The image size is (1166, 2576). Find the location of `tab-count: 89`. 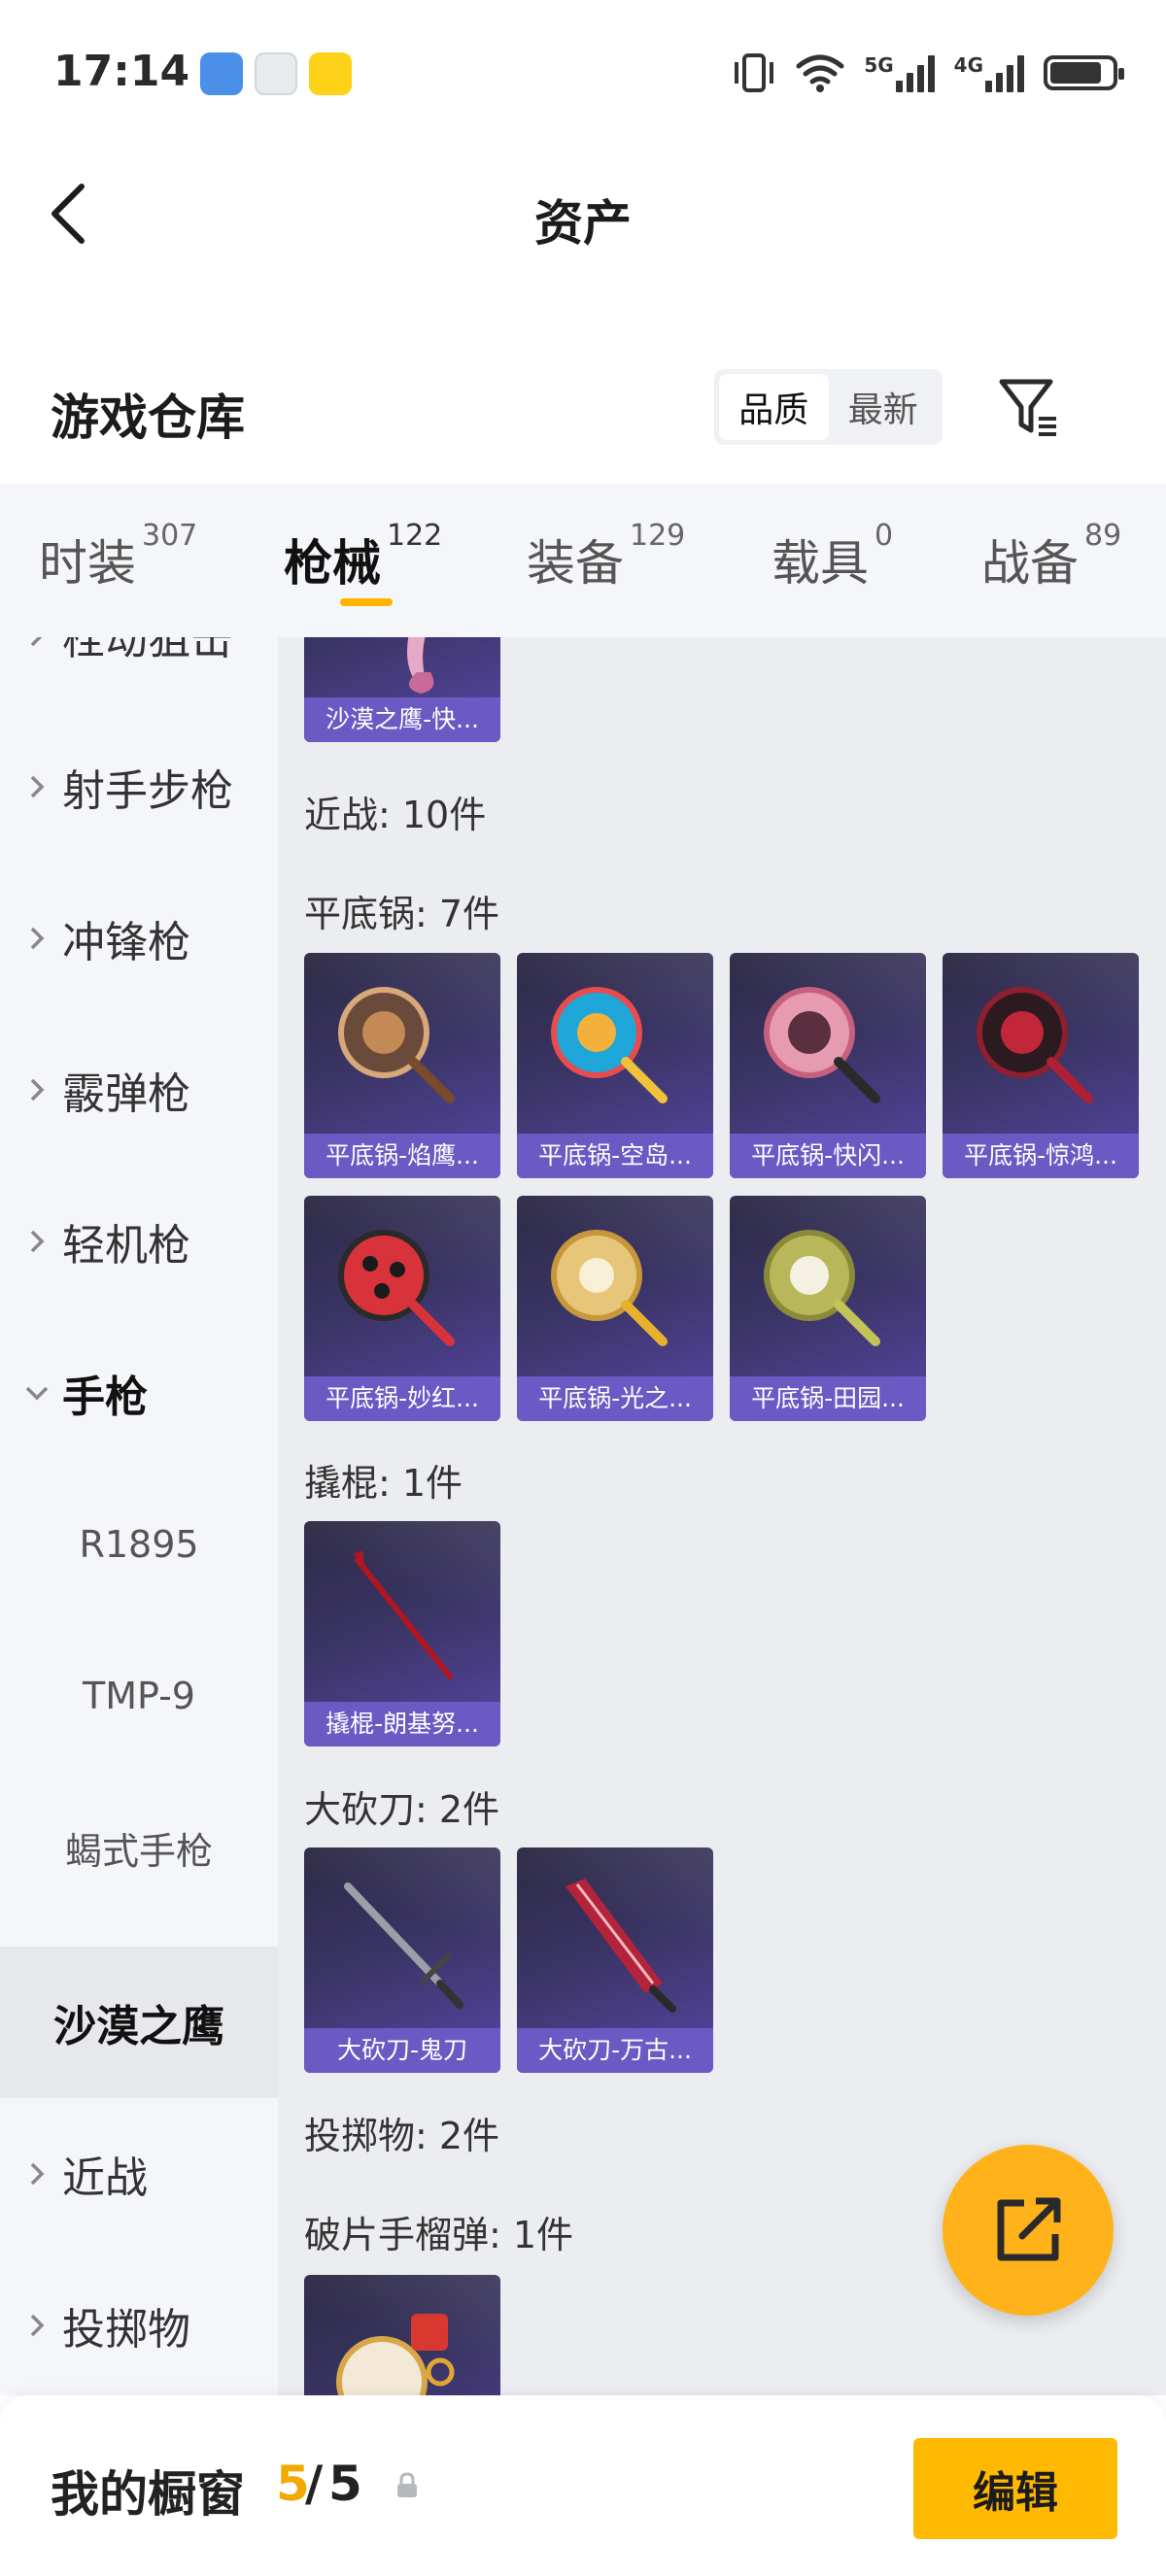

tab-count: 89 is located at coordinates (1103, 536).